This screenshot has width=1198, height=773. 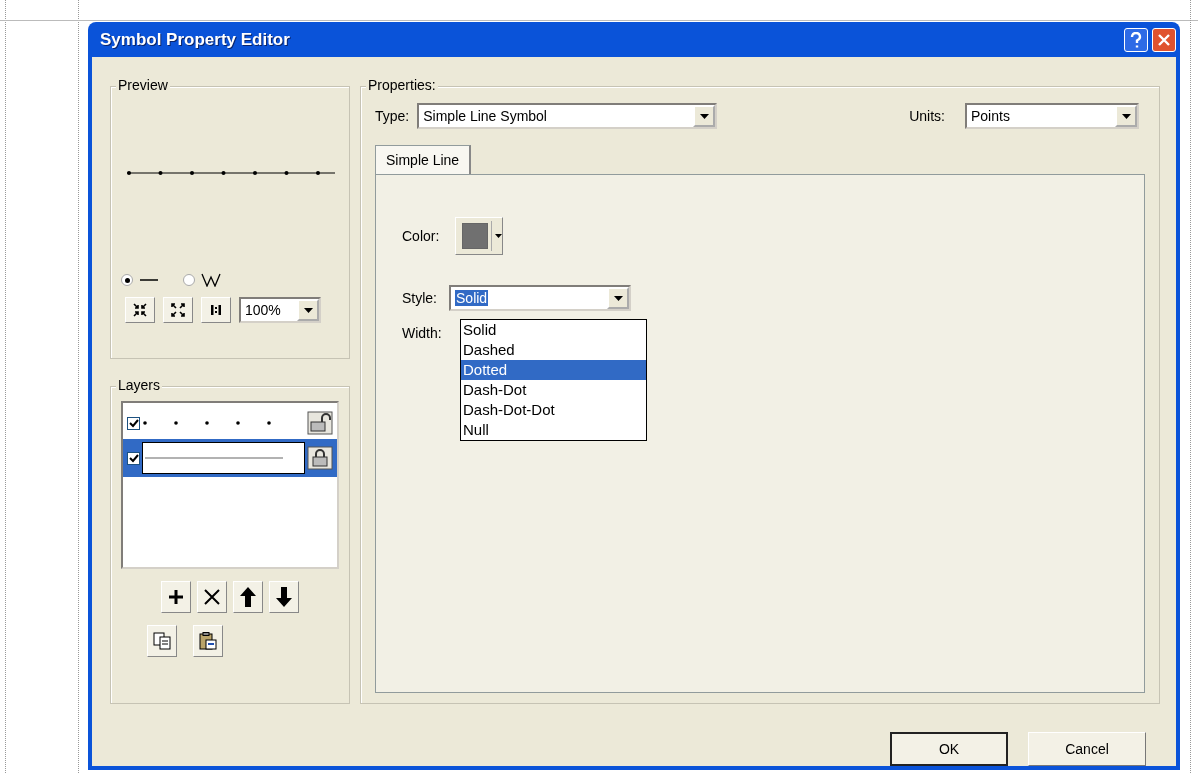 What do you see at coordinates (553, 430) in the screenshot?
I see `dropdown-option: Null` at bounding box center [553, 430].